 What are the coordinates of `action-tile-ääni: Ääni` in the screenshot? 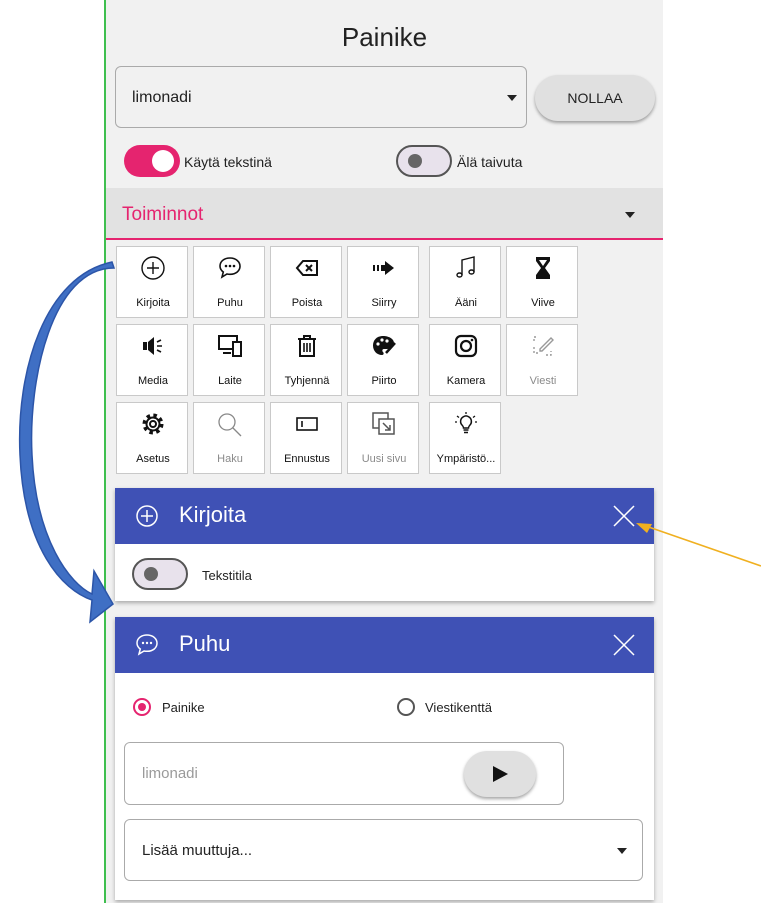 It's located at (465, 282).